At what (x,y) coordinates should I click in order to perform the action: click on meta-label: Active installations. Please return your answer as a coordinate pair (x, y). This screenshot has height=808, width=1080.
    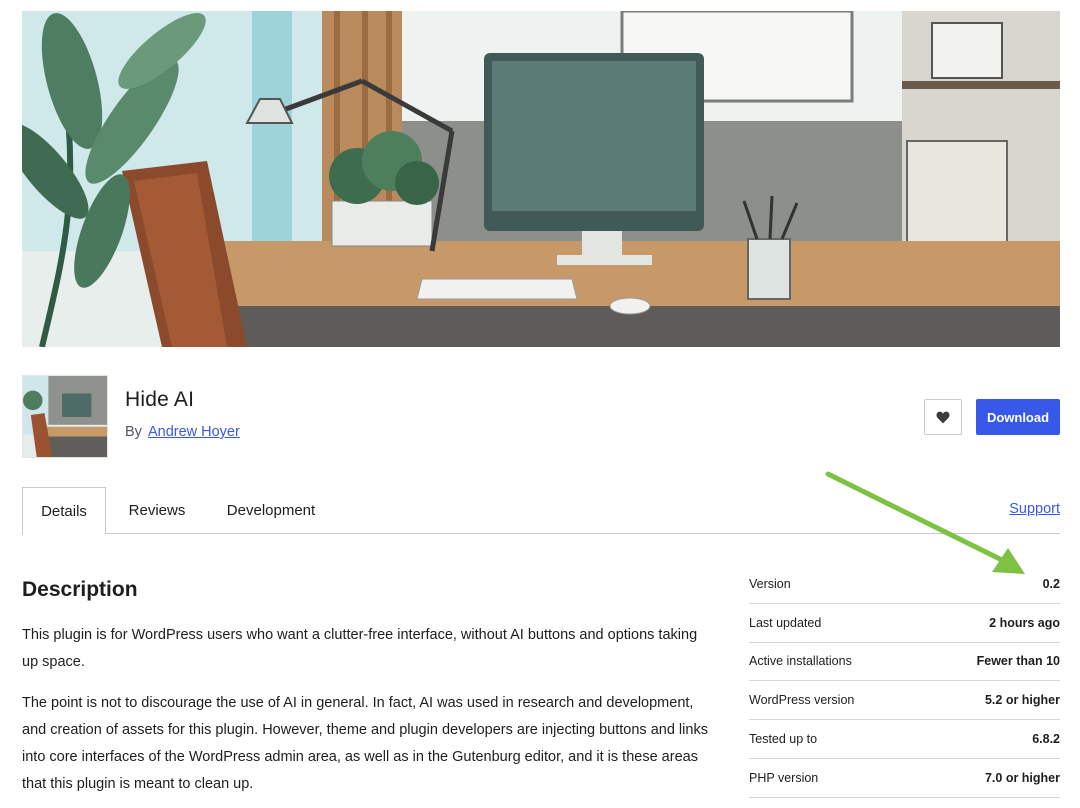
    Looking at the image, I should click on (800, 661).